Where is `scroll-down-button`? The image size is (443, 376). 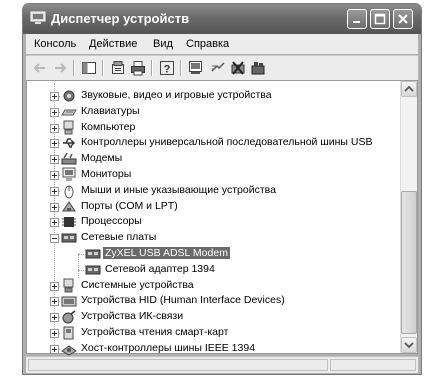 scroll-down-button is located at coordinates (409, 345).